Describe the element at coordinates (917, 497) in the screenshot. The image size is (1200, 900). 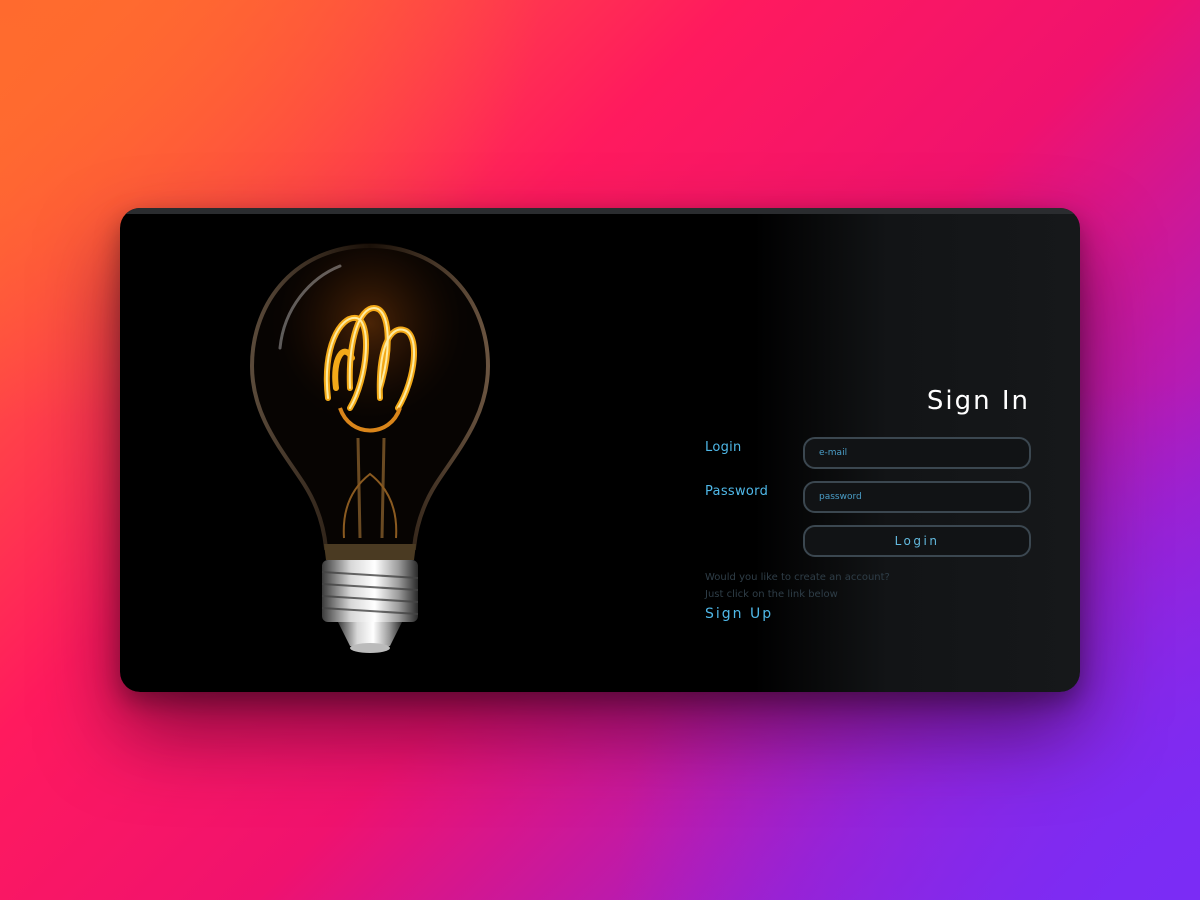
I see `password-field` at that location.